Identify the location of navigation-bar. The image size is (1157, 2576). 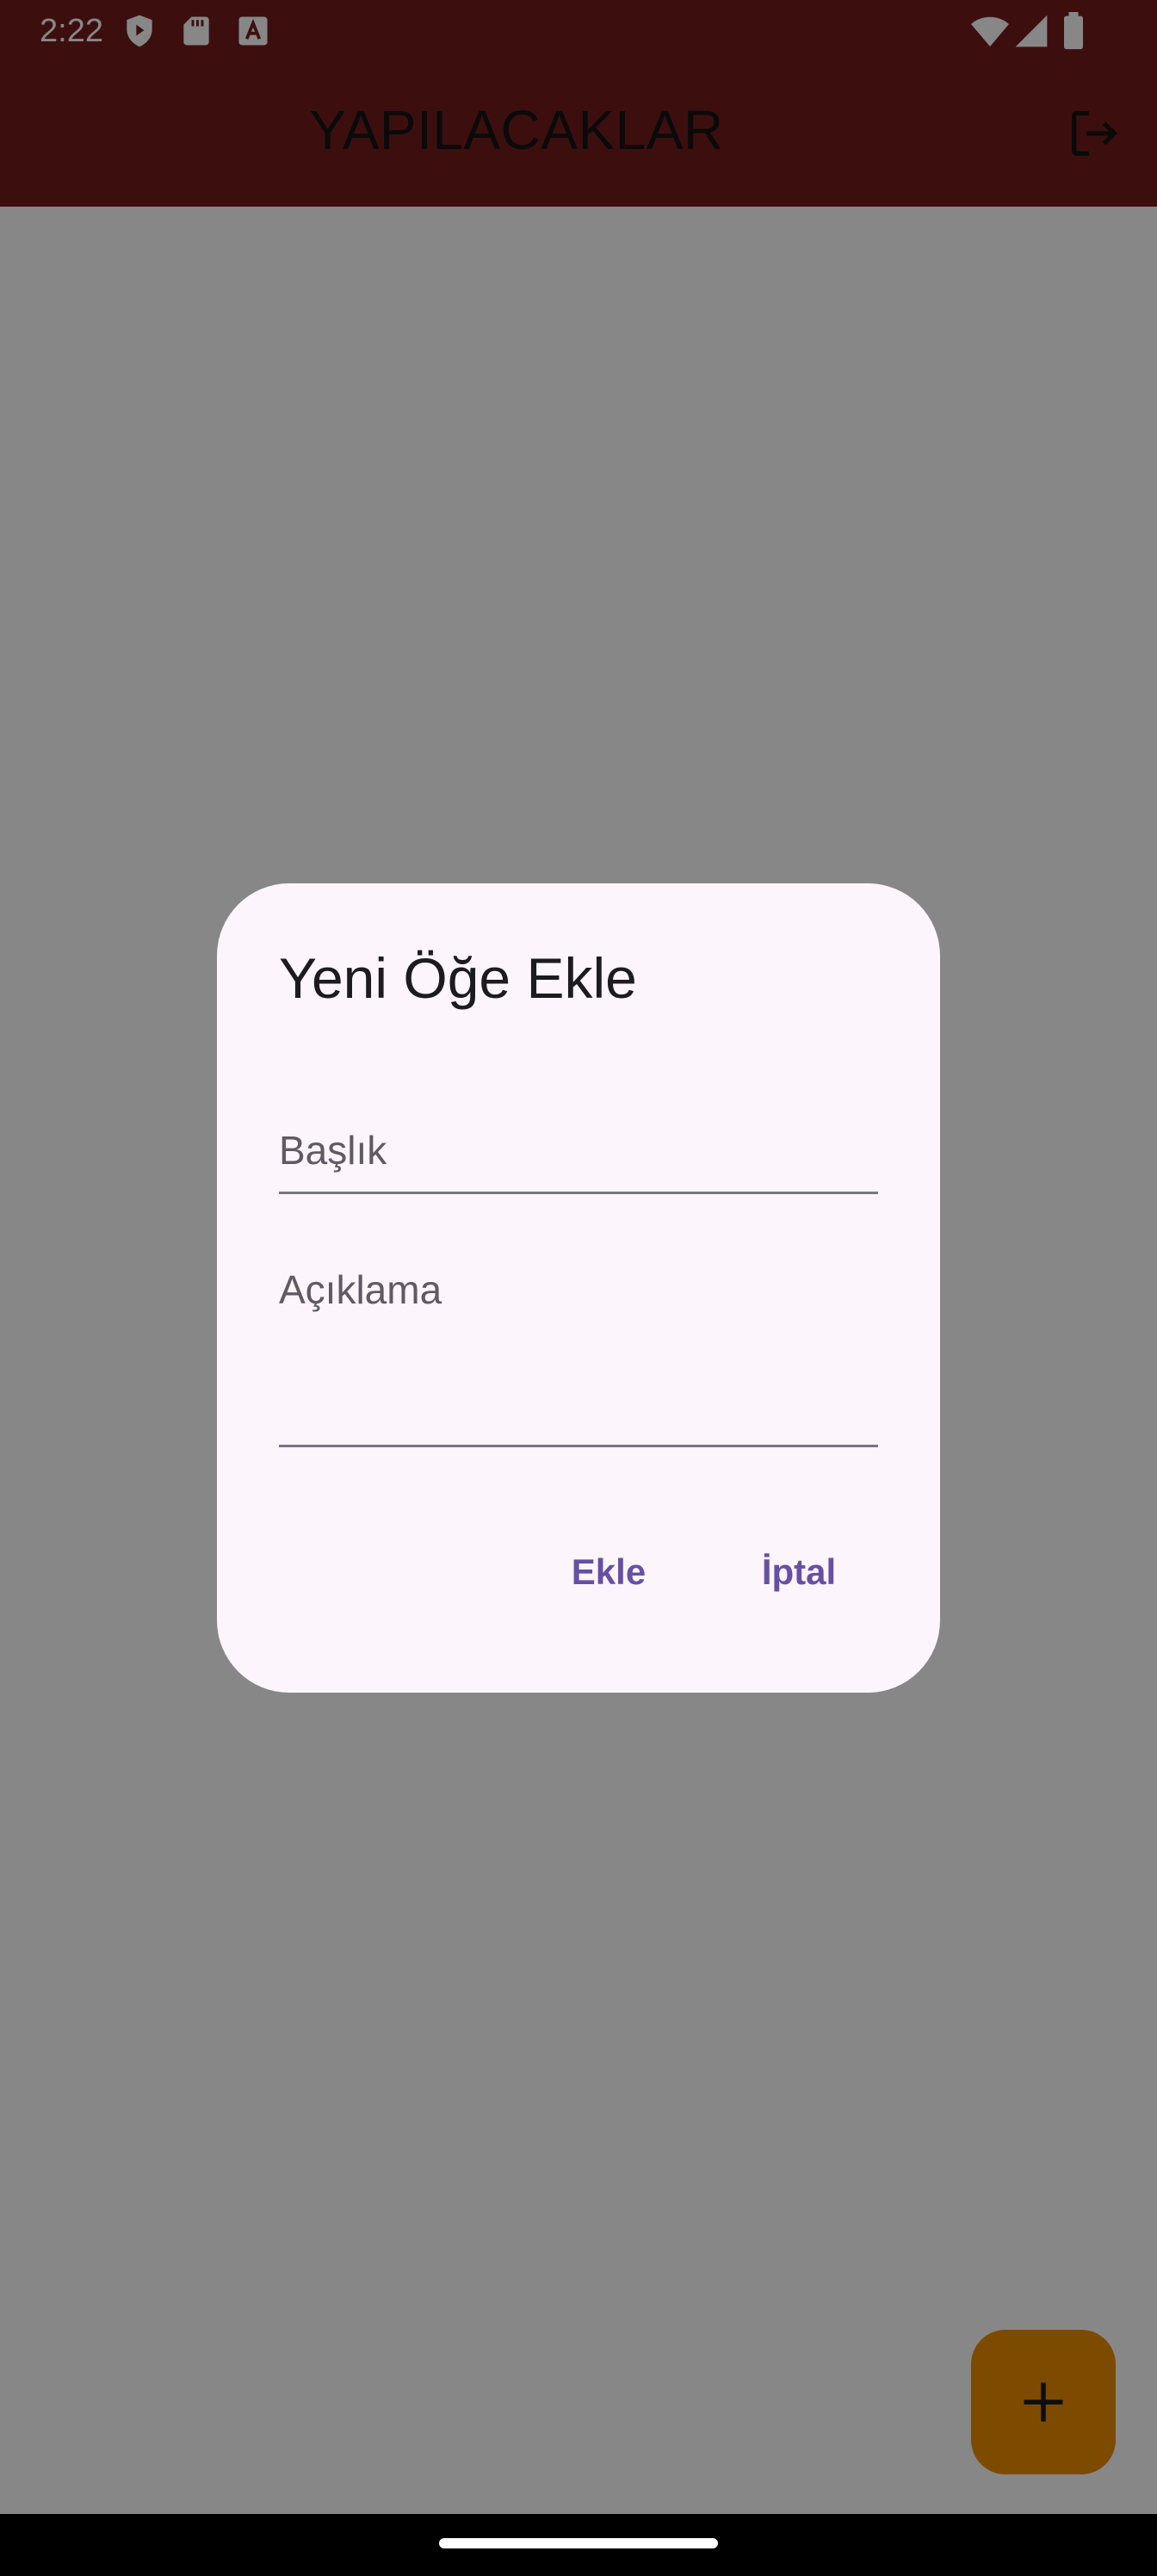
(579, 2545).